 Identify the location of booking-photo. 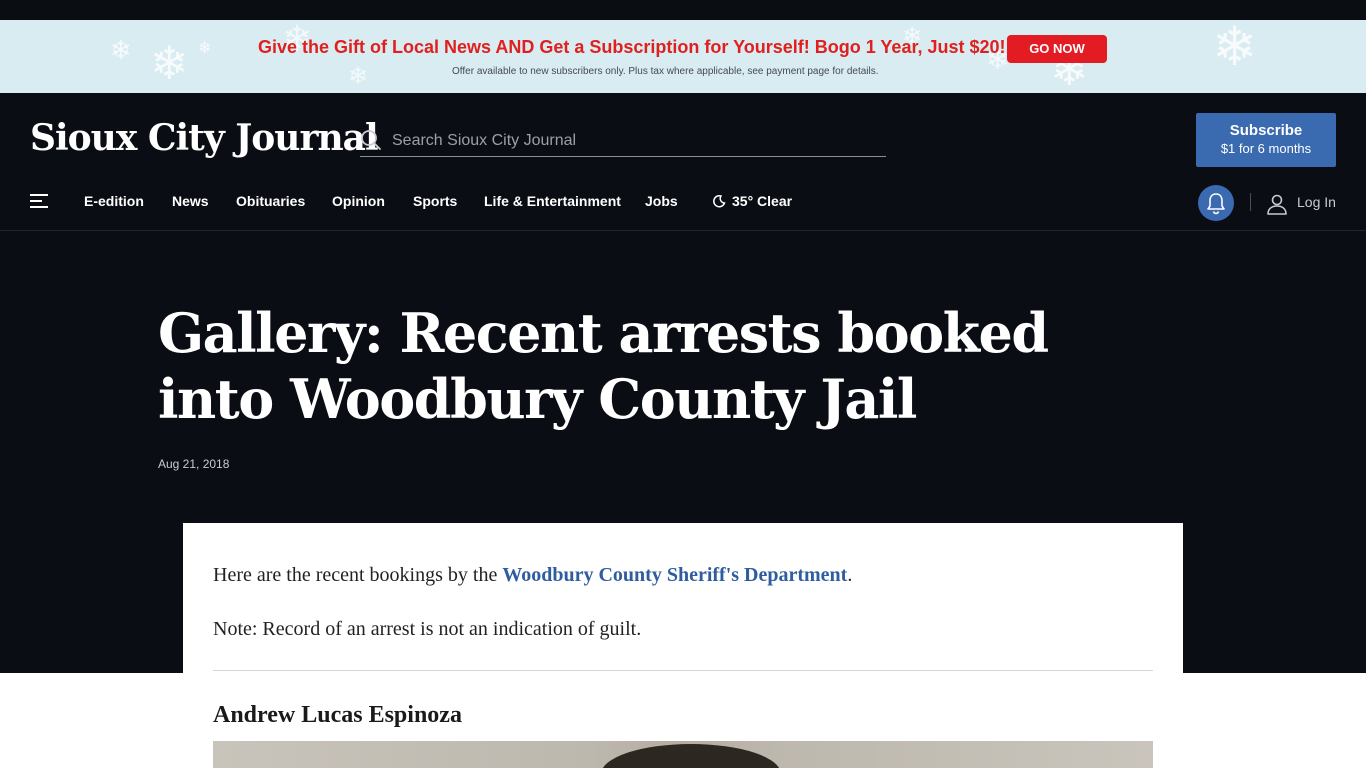
(683, 754).